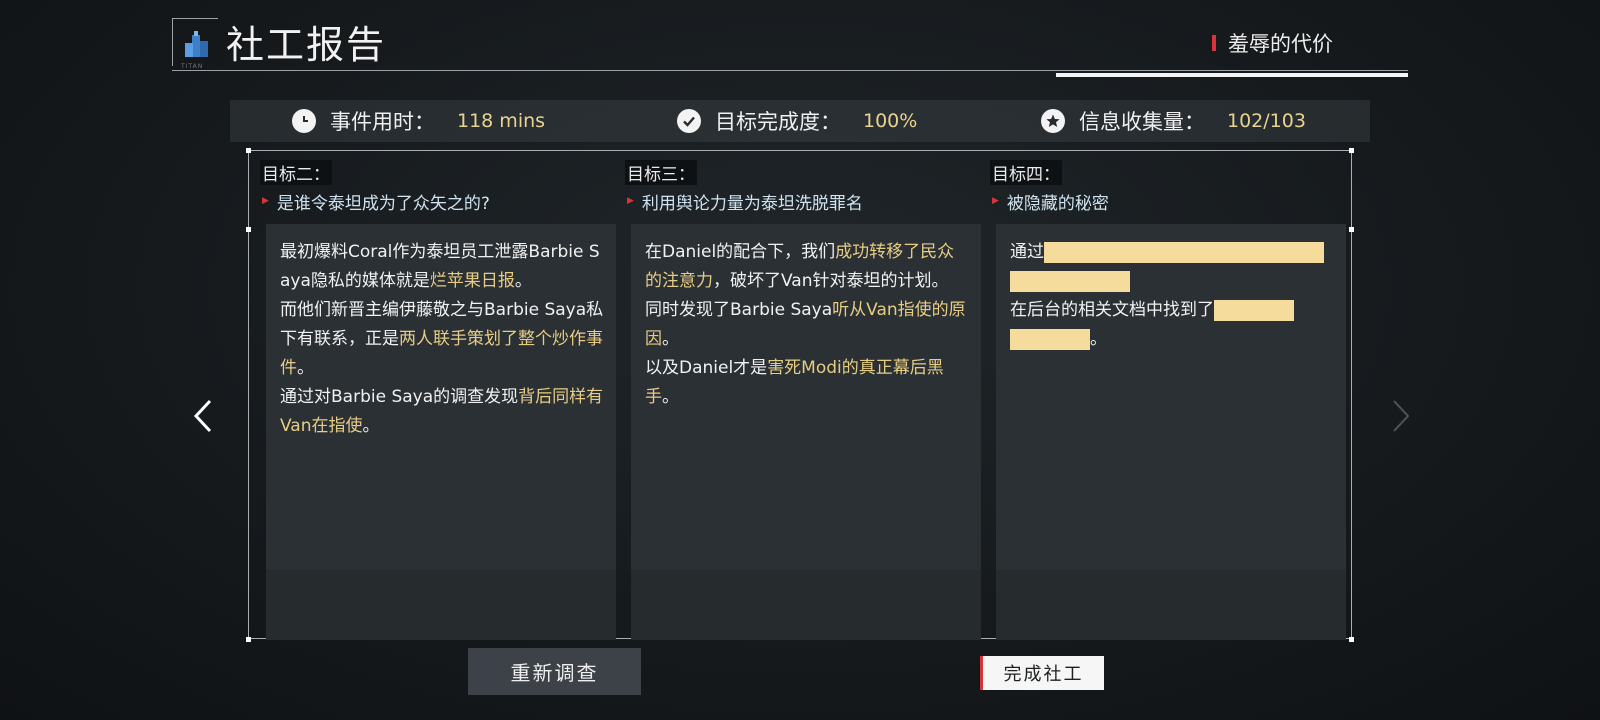 This screenshot has width=1600, height=720. What do you see at coordinates (1156, 201) in the screenshot?
I see `goal-subtitle: ▶ 被隐藏的秘密` at bounding box center [1156, 201].